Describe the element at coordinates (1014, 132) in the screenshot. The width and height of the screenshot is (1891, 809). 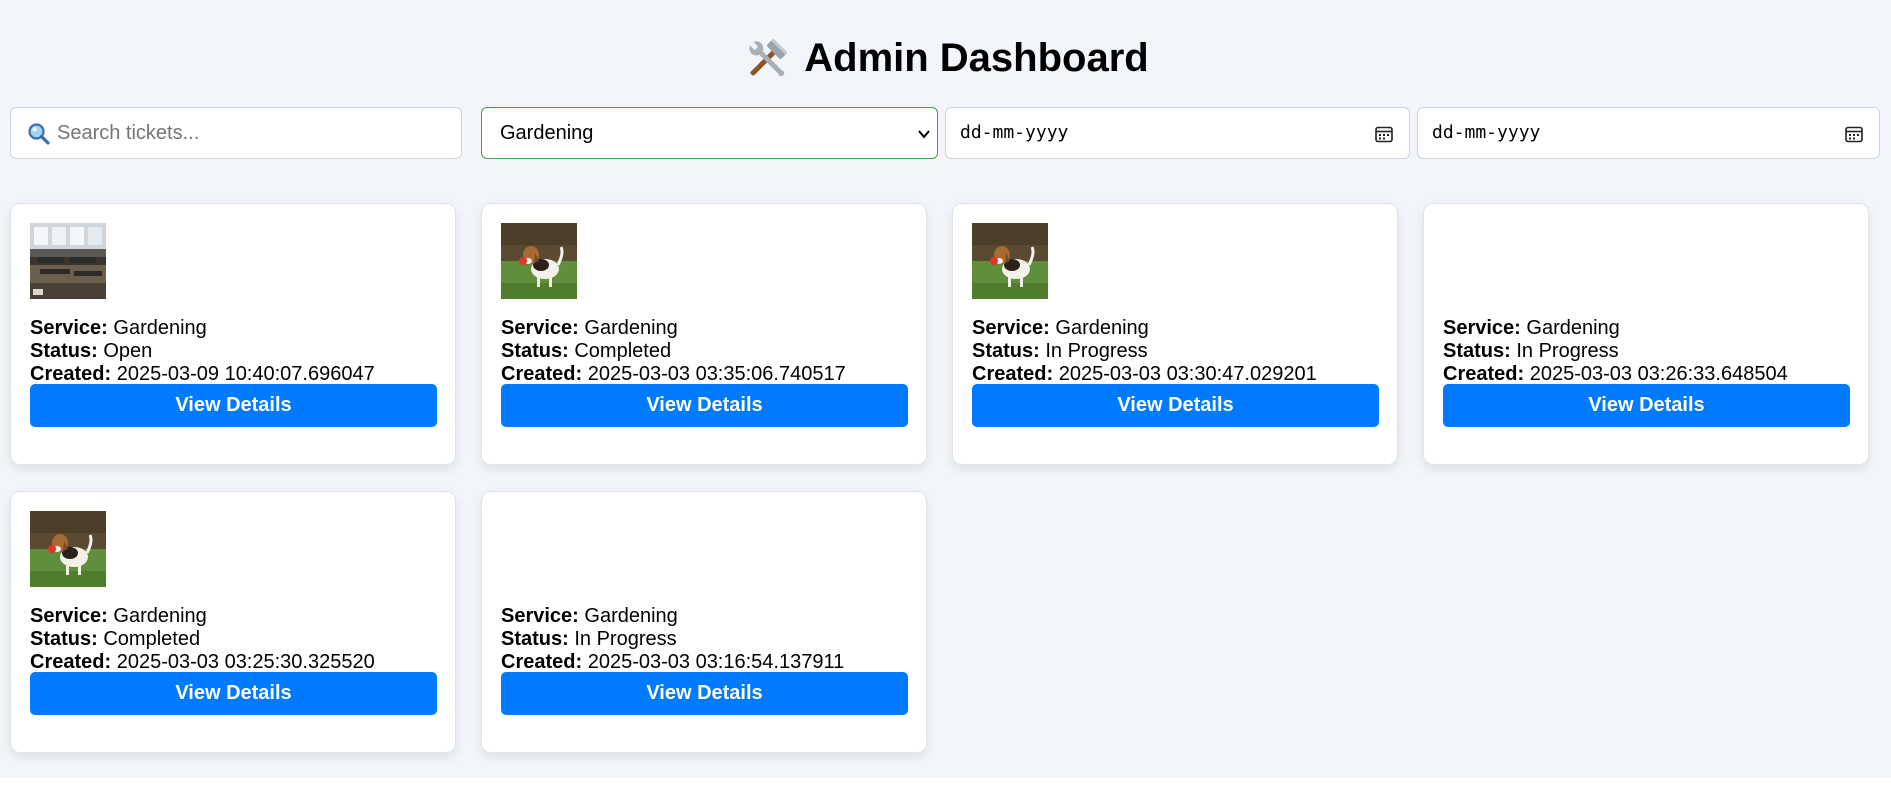
I see `date-from-value: dd-mm-yyyy` at that location.